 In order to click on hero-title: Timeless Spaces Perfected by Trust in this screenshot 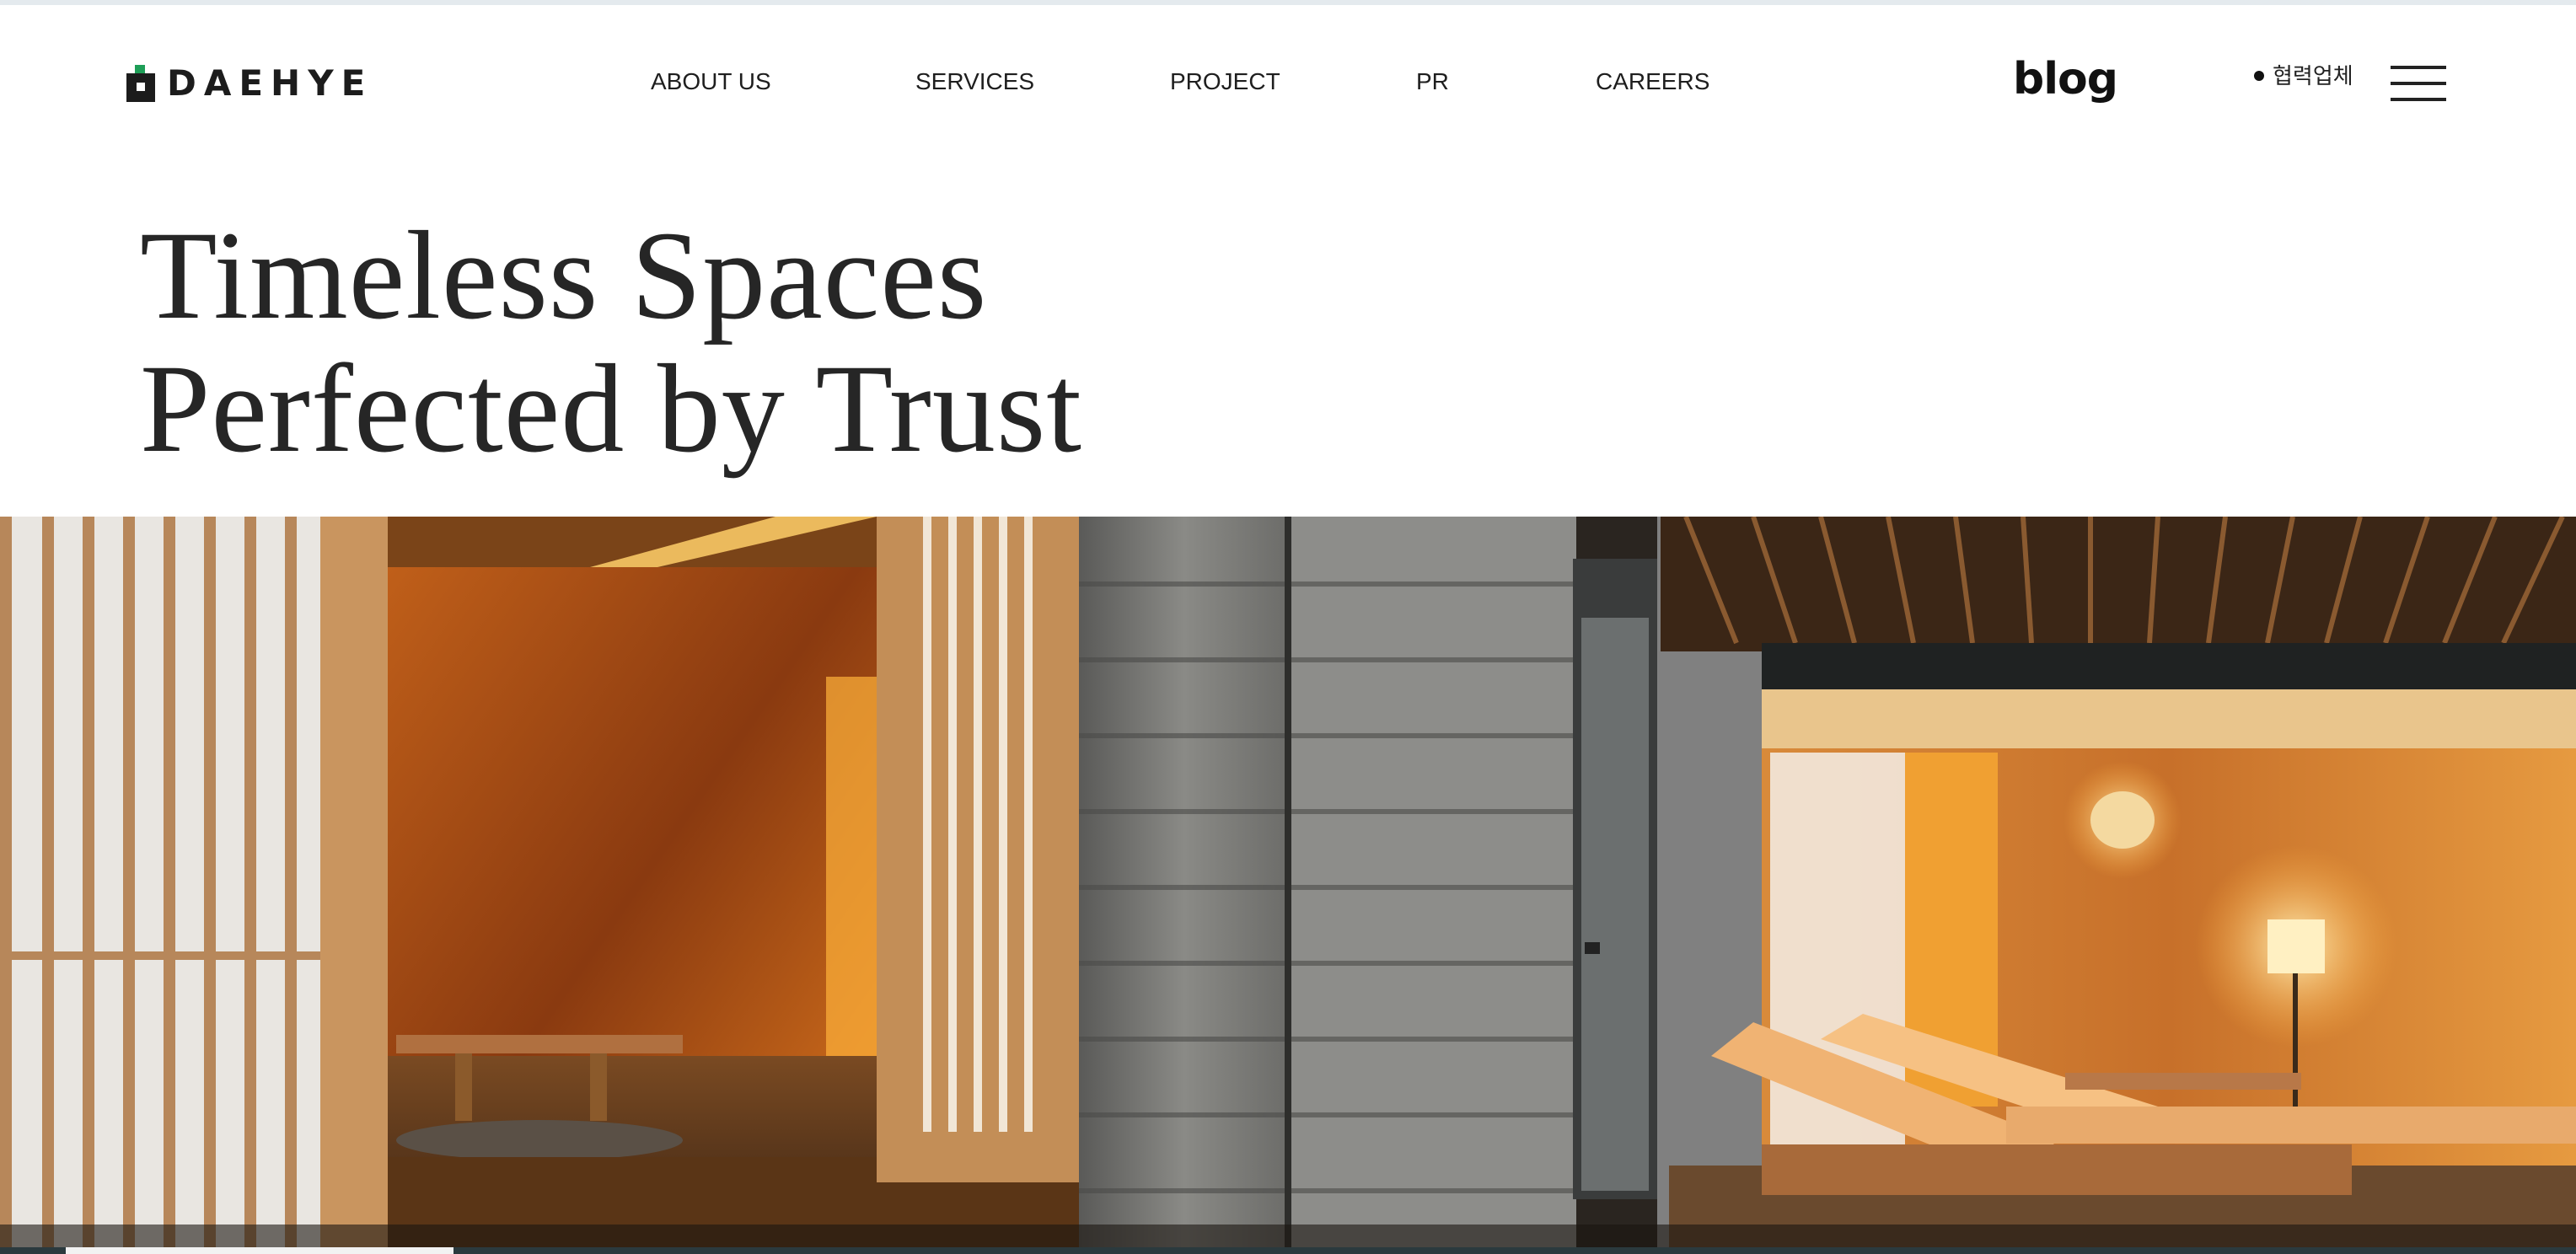, I will do `click(611, 342)`.